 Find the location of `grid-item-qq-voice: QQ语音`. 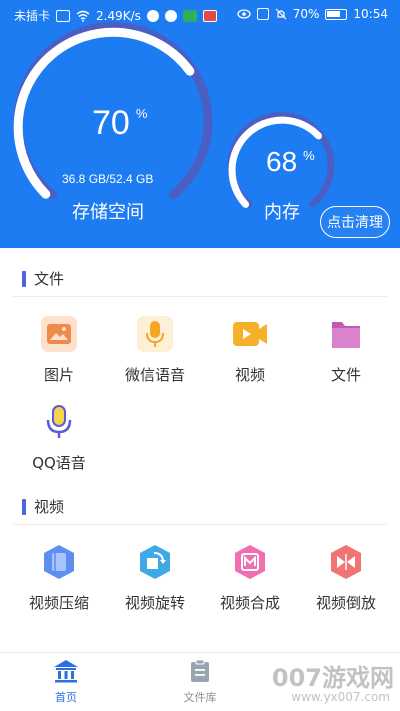

grid-item-qq-voice: QQ语音 is located at coordinates (59, 436).